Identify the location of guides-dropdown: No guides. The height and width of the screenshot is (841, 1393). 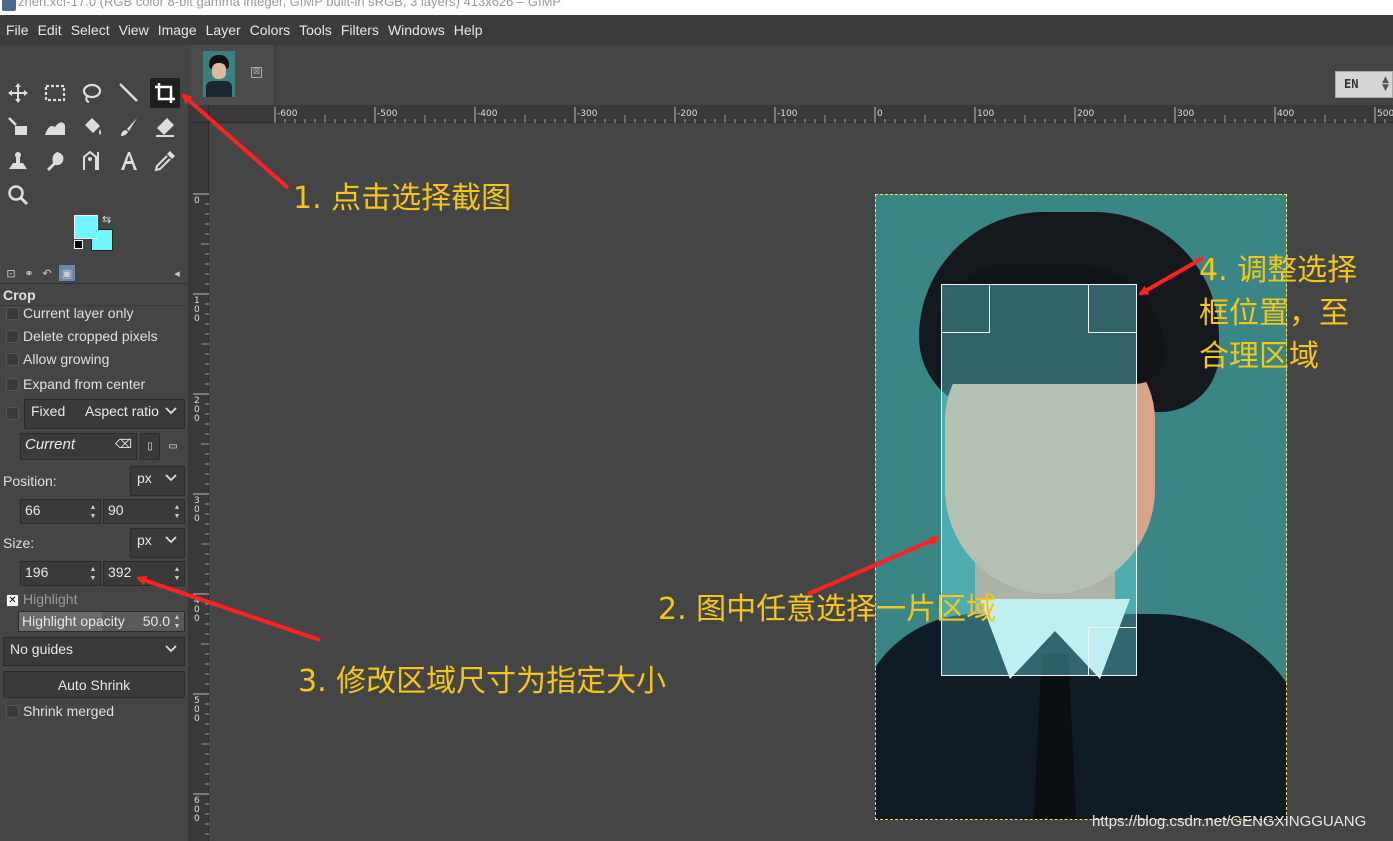
(94, 651).